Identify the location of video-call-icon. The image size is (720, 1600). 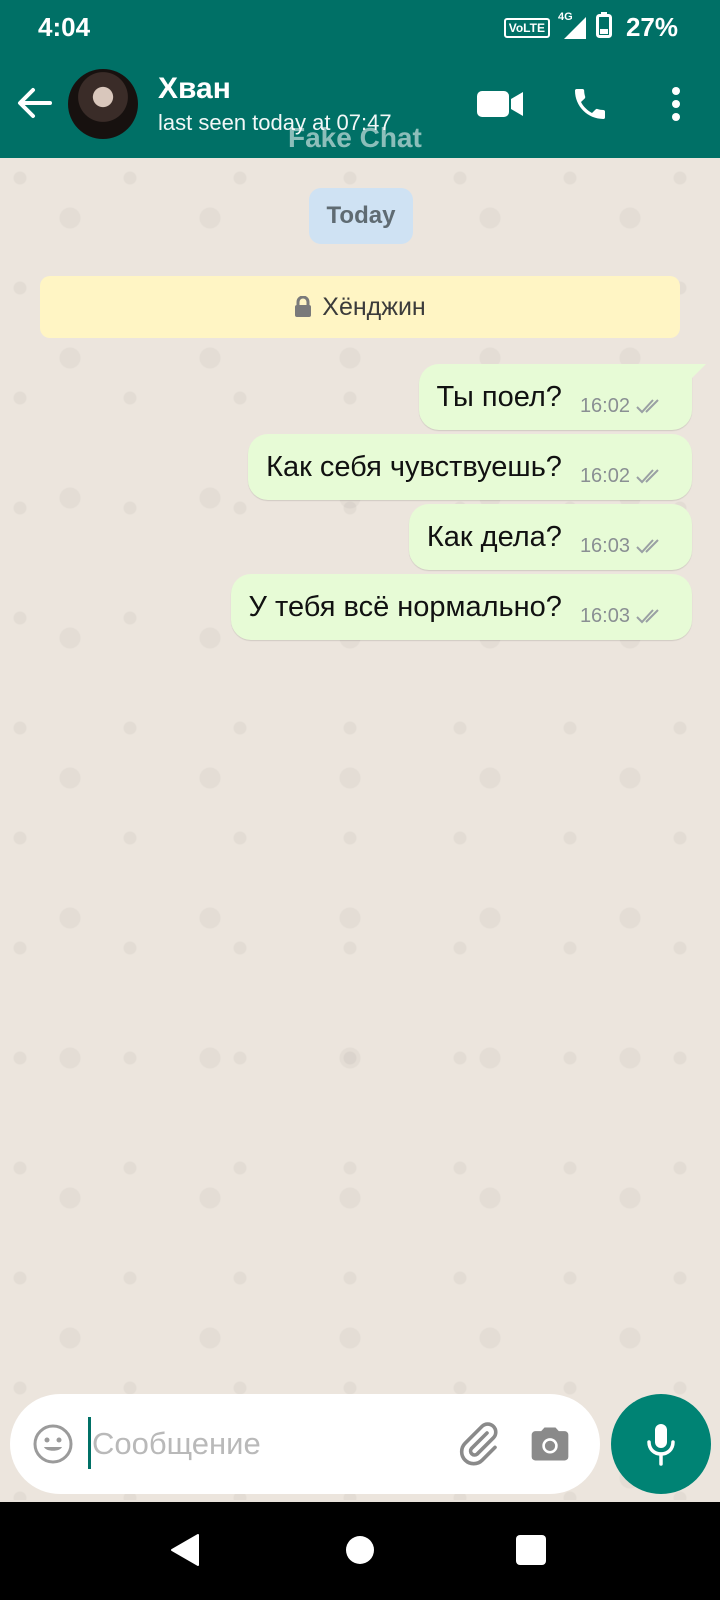
(500, 104).